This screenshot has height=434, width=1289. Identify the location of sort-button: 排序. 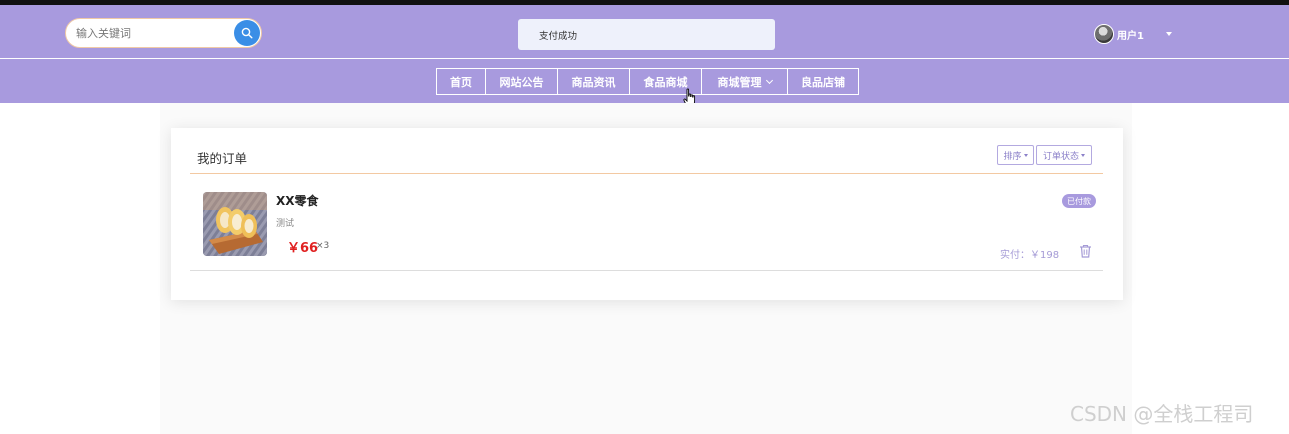
(1015, 155).